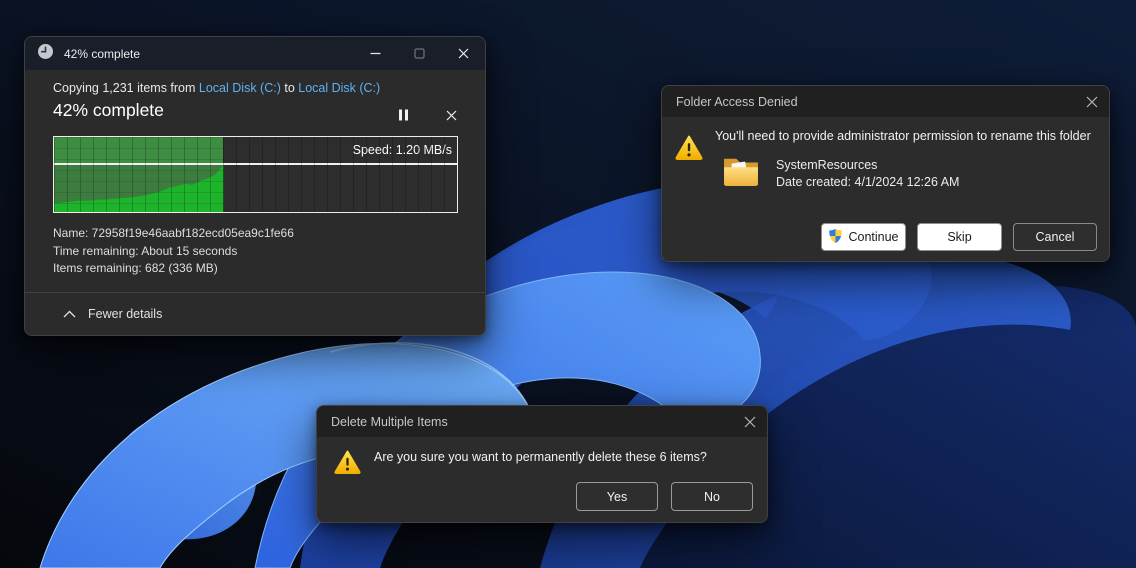 The width and height of the screenshot is (1136, 568). I want to click on chevron-up-icon, so click(69, 314).